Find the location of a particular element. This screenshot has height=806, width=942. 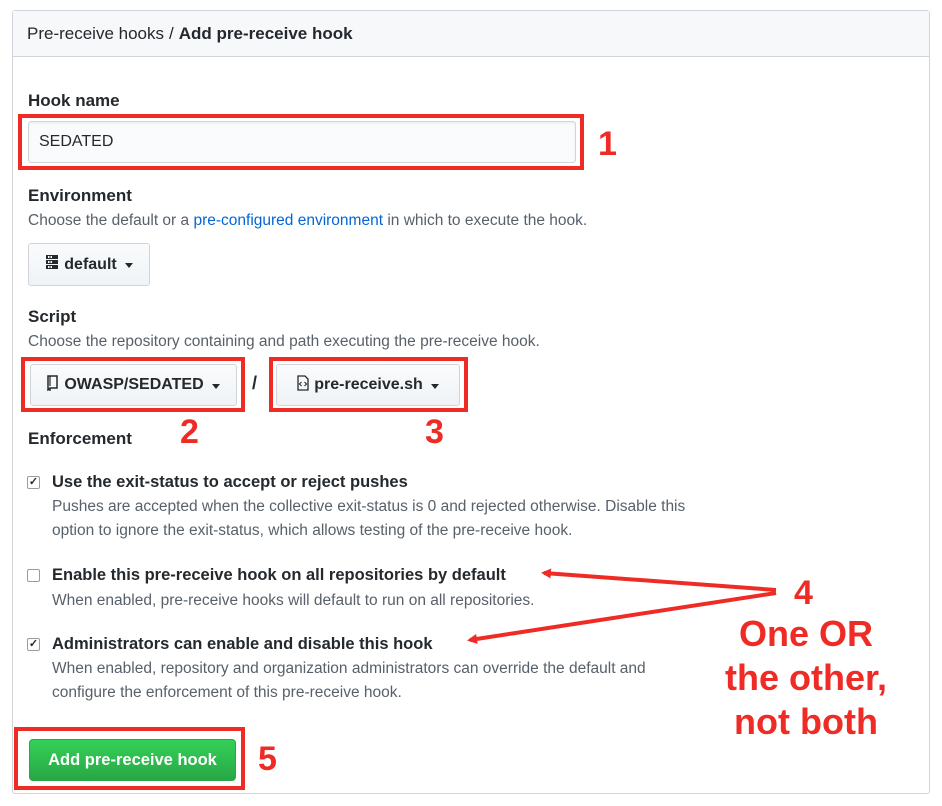

breadcrumb-current: Add pre-receive hook is located at coordinates (265, 33).